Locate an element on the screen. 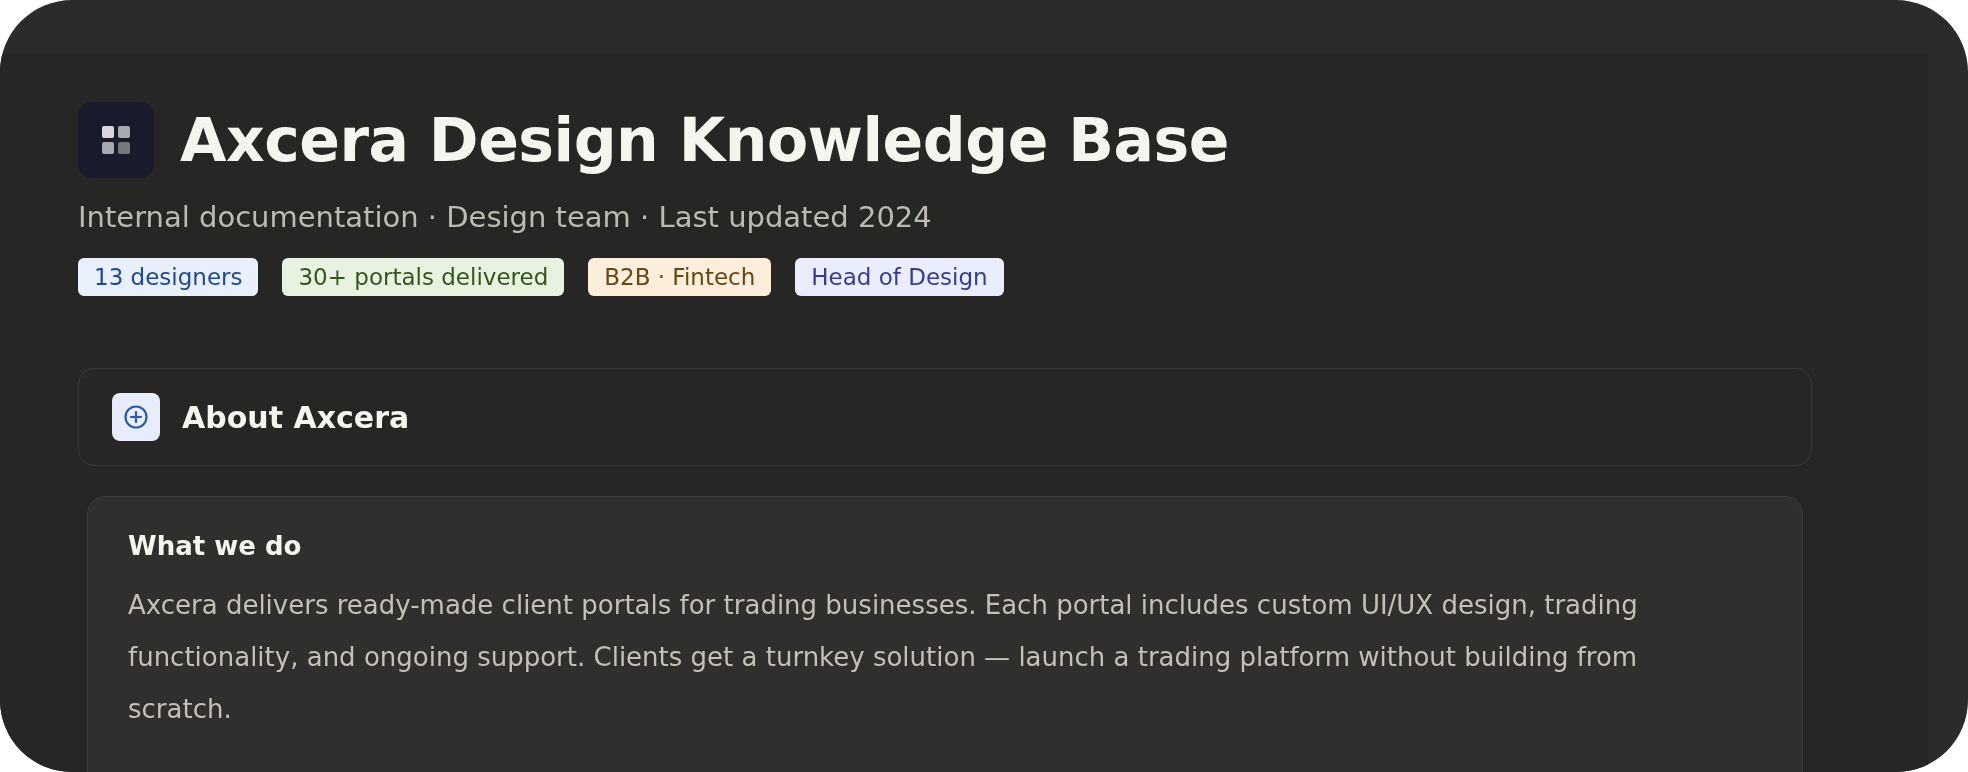 The width and height of the screenshot is (1968, 772). card-heading: What we do is located at coordinates (215, 546).